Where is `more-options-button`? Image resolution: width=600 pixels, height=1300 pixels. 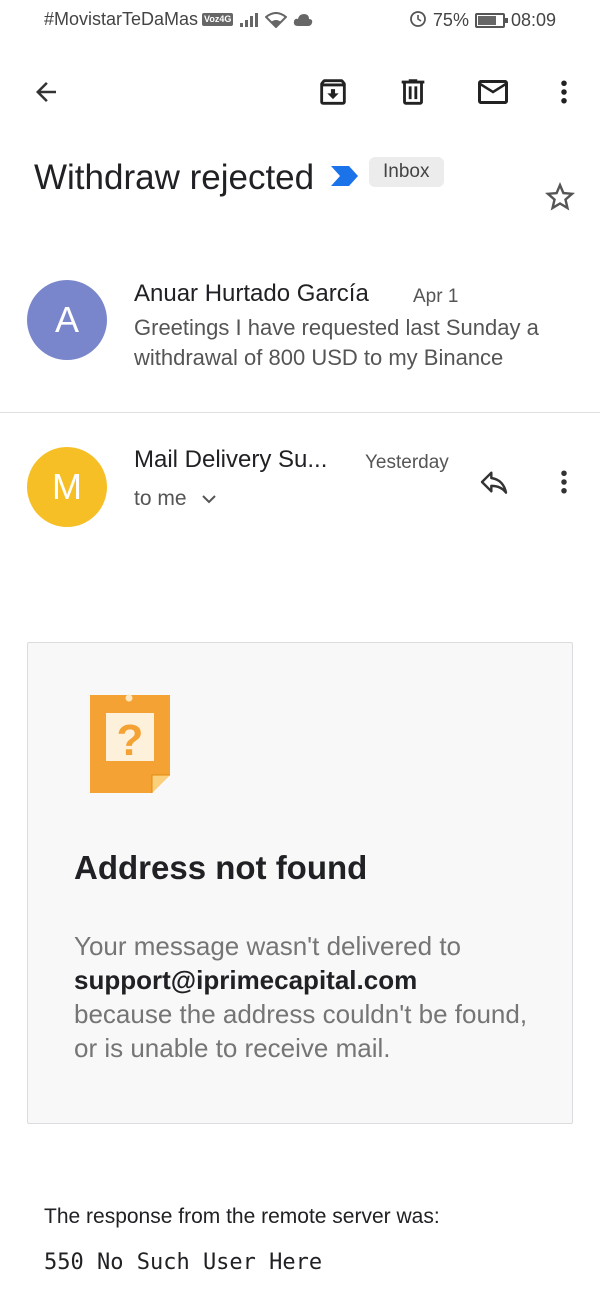
more-options-button is located at coordinates (564, 92).